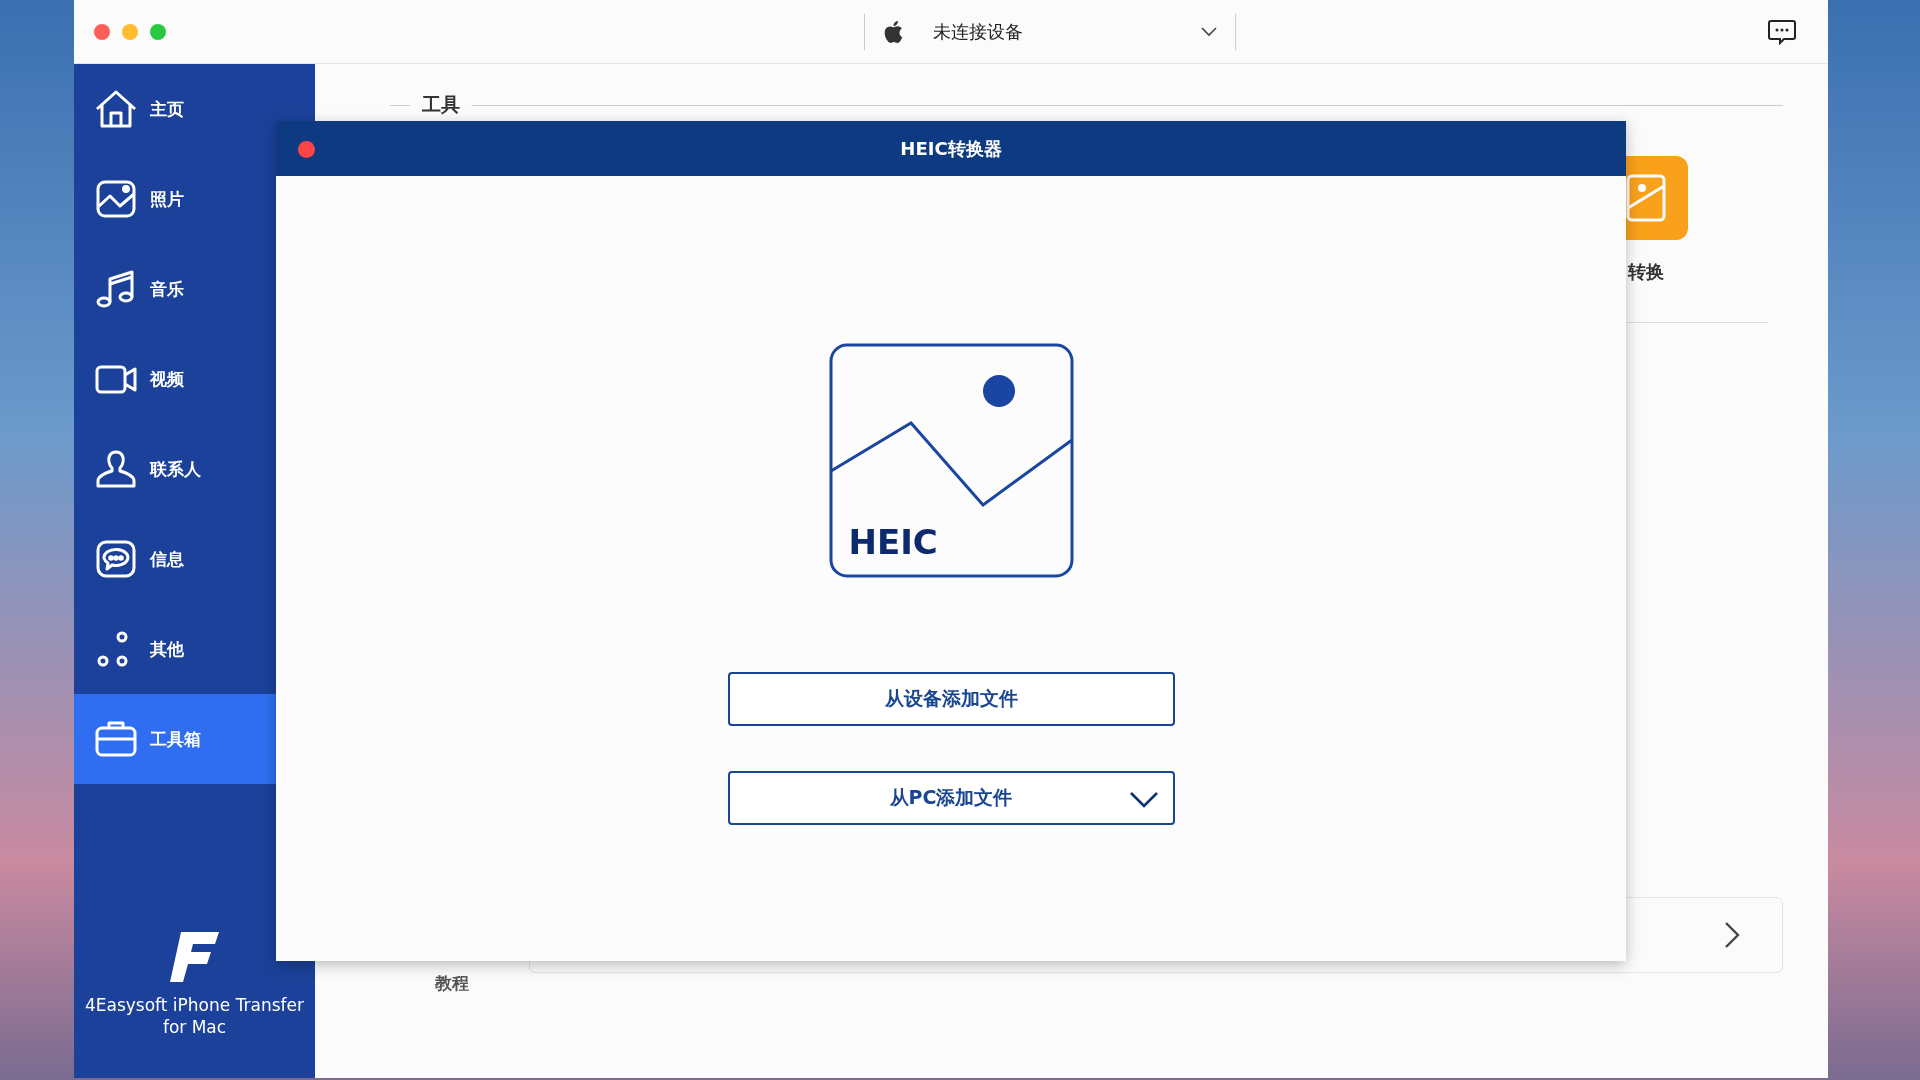 This screenshot has height=1080, width=1920. Describe the element at coordinates (1733, 935) in the screenshot. I see `chevron-right-icon` at that location.